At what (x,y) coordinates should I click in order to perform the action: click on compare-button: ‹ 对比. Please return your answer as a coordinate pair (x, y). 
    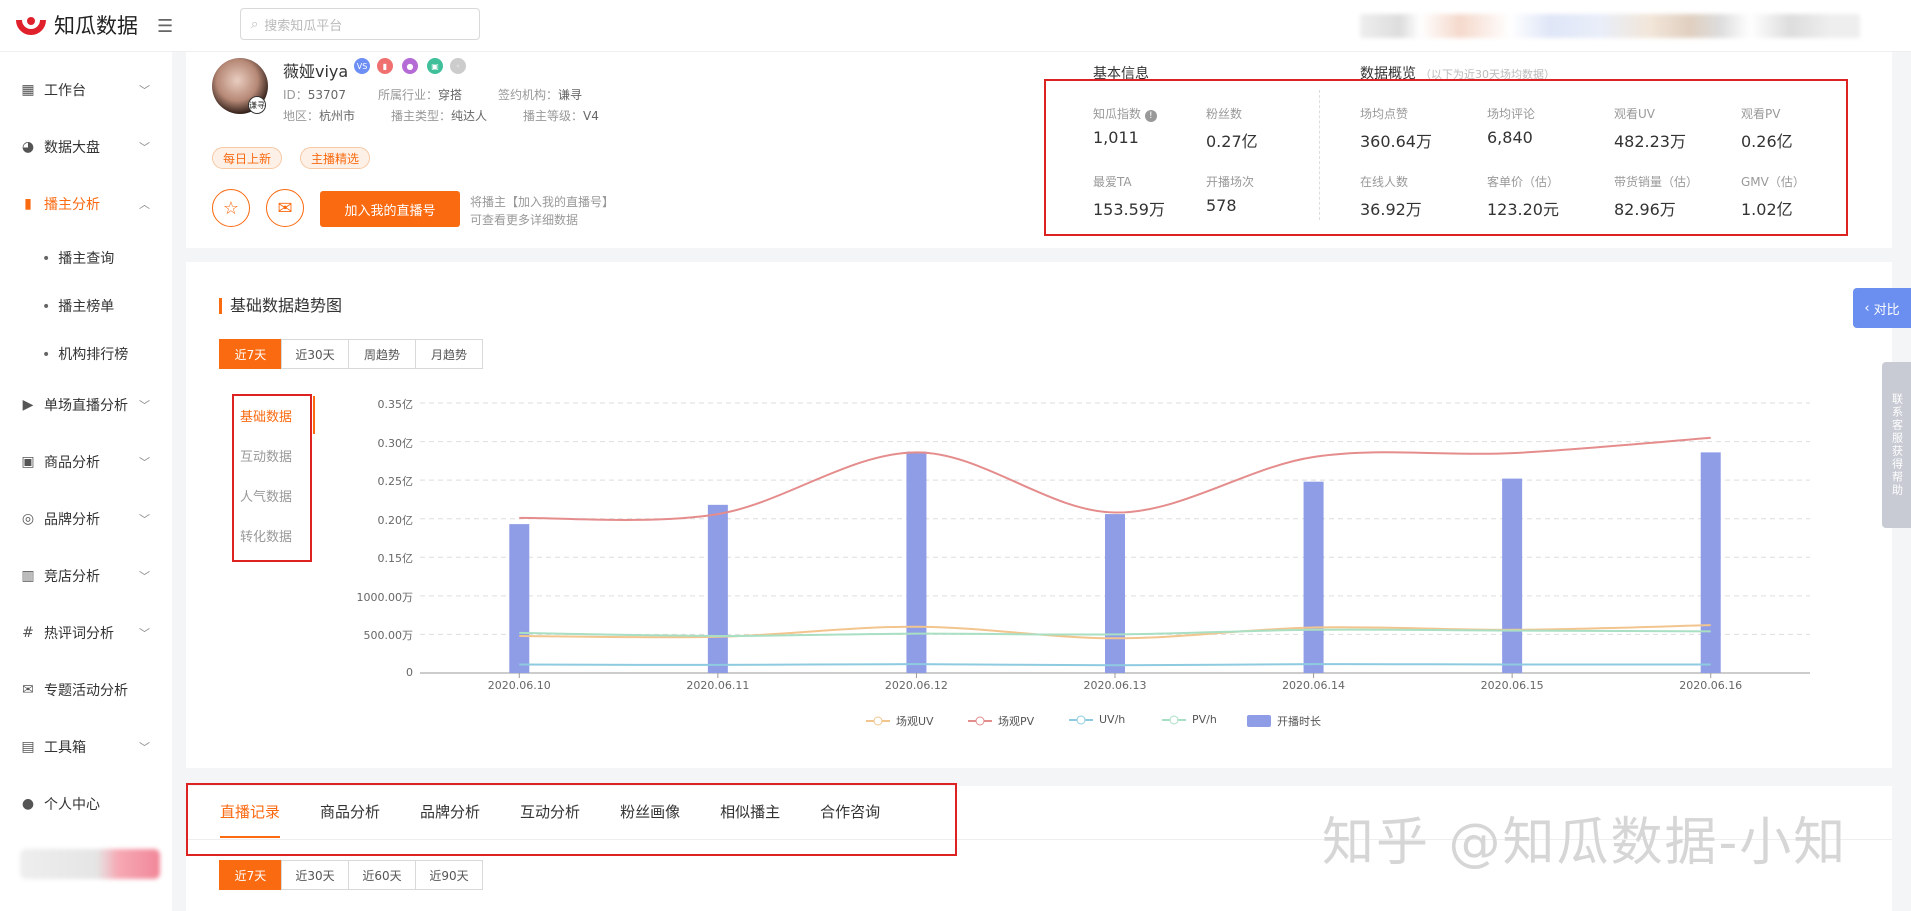
    Looking at the image, I should click on (1882, 308).